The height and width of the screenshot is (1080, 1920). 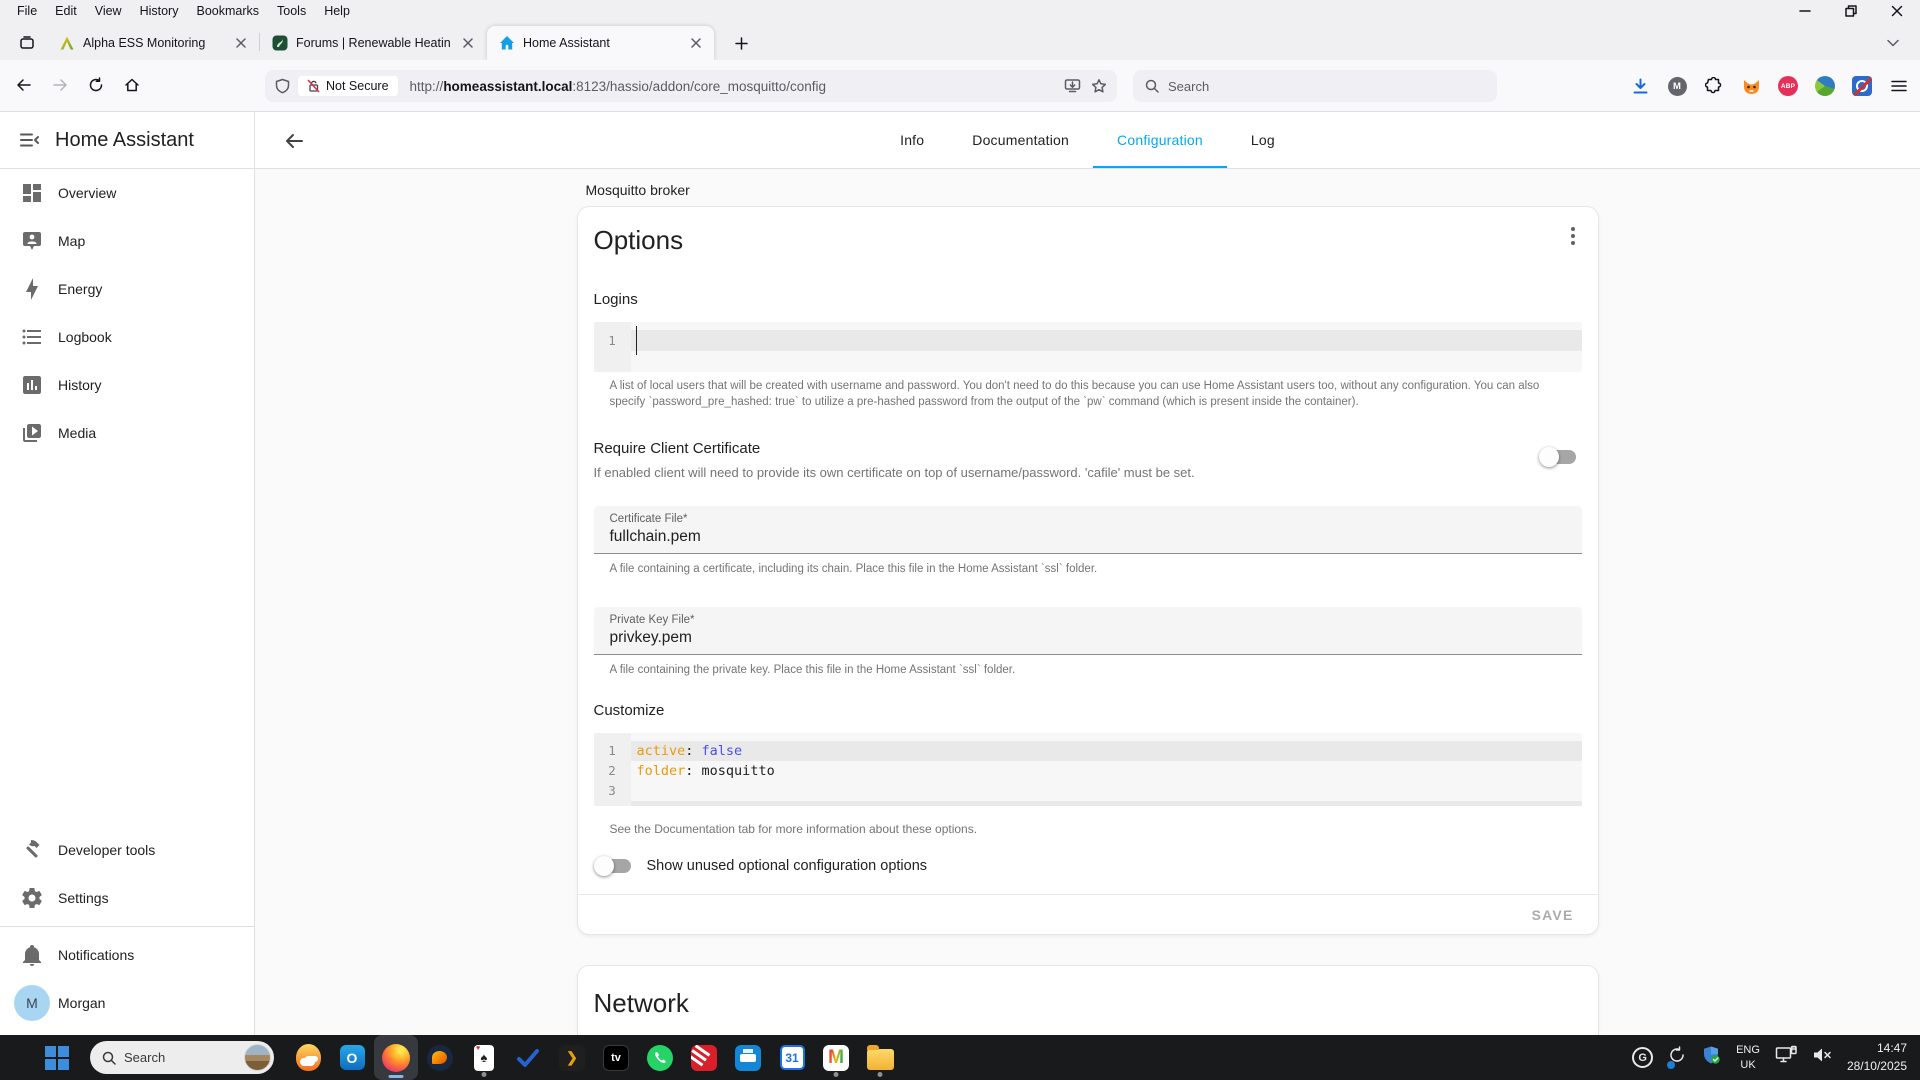 I want to click on shield-icon, so click(x=282, y=86).